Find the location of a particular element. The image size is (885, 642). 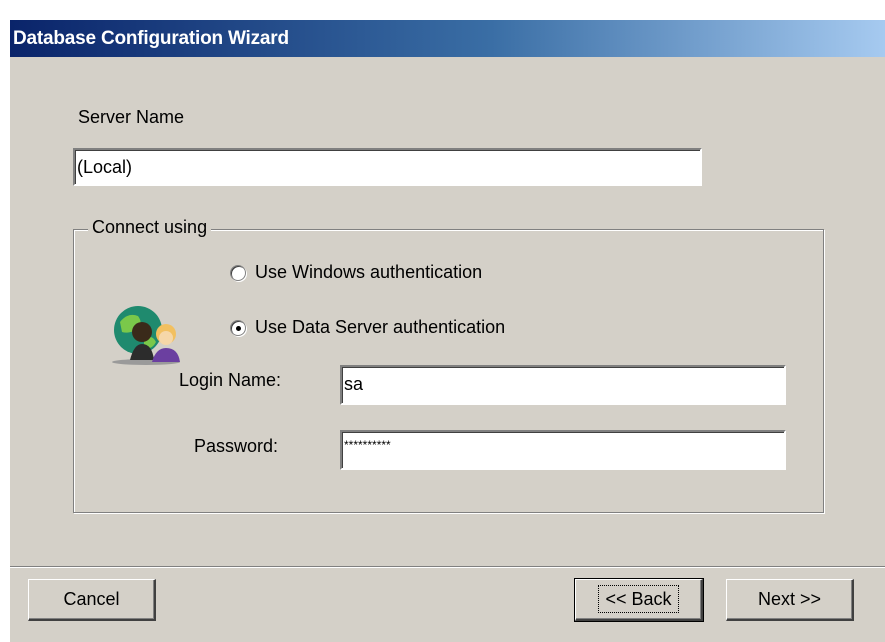

button-separator is located at coordinates (447, 567).